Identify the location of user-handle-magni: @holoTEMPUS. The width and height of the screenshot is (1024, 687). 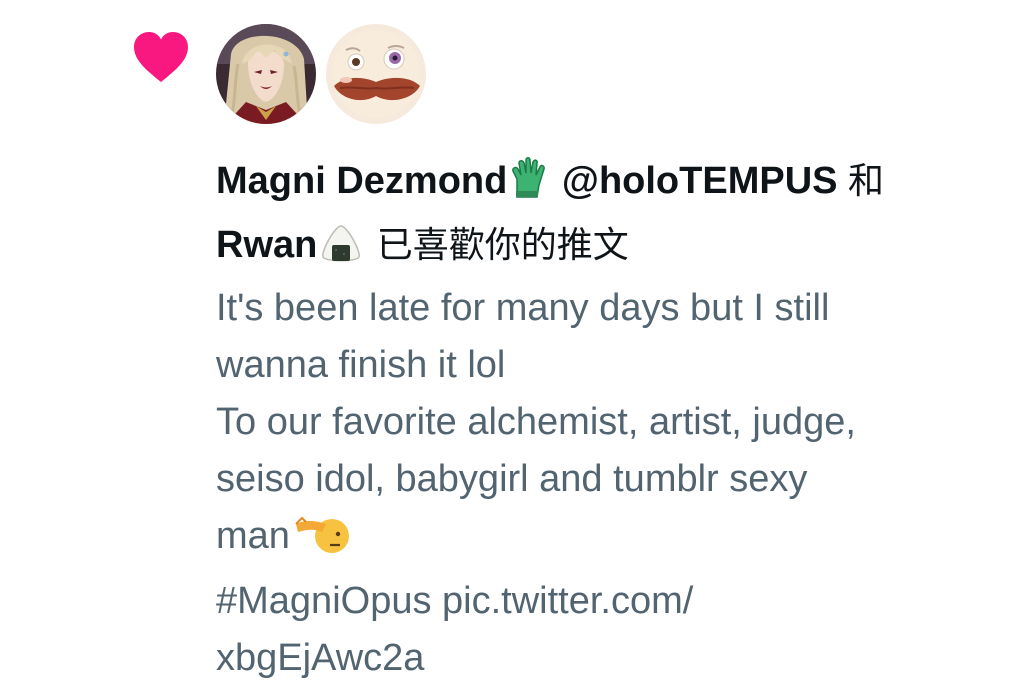
(699, 181).